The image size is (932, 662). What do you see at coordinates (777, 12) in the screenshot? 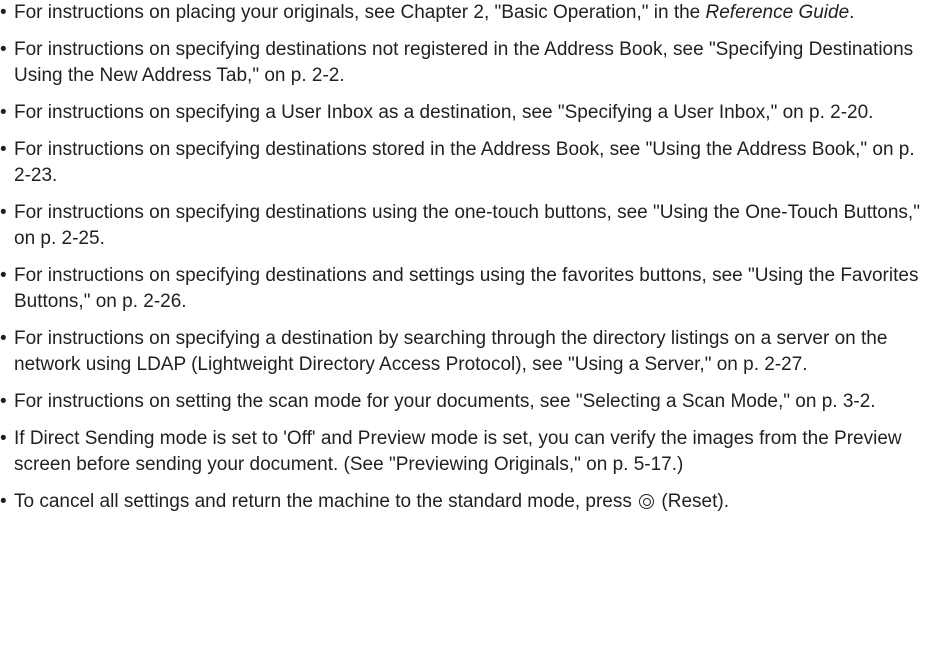
I see `reference-guide-title: Reference Guide` at bounding box center [777, 12].